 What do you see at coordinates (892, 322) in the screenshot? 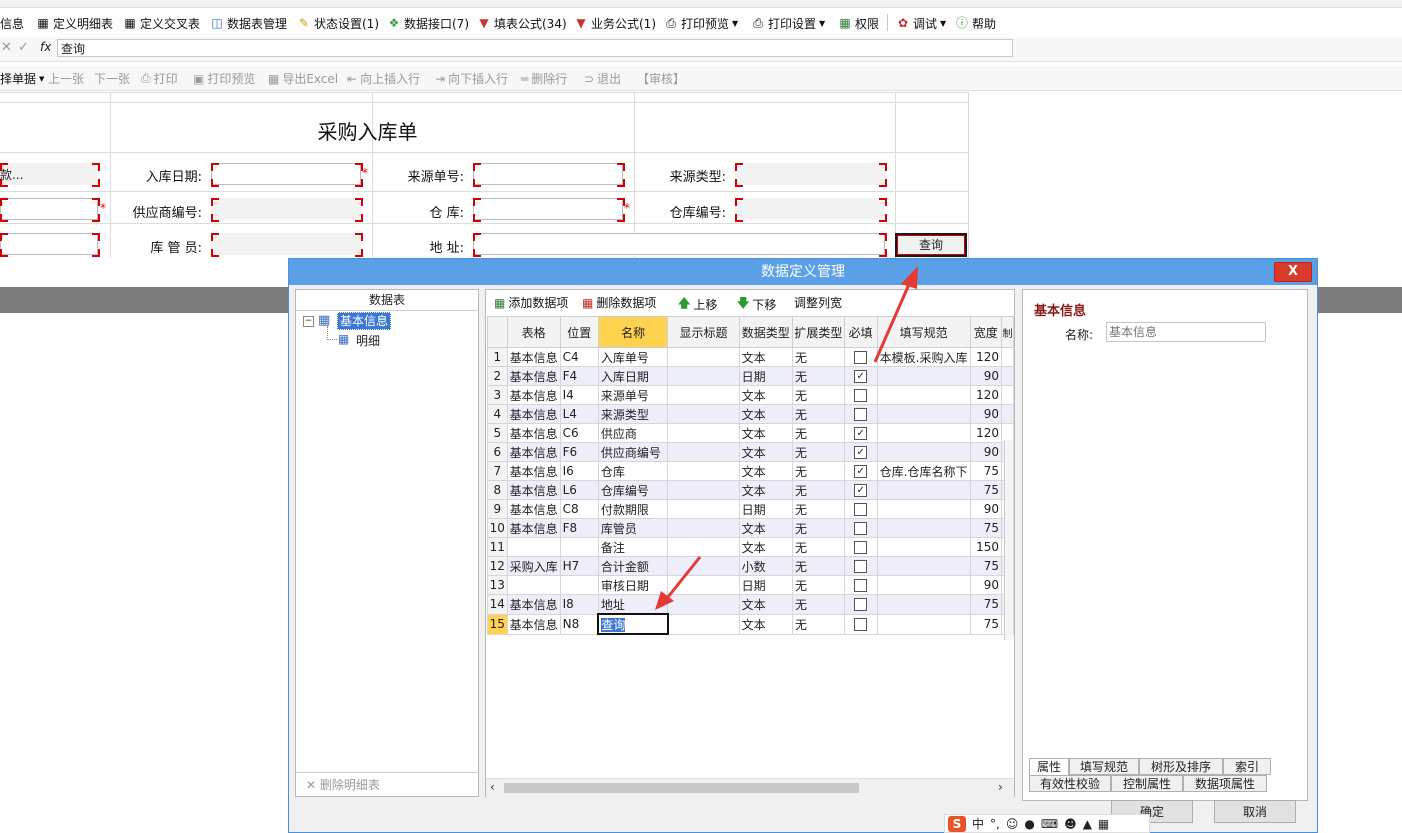
I see `arrow-to-query-button` at bounding box center [892, 322].